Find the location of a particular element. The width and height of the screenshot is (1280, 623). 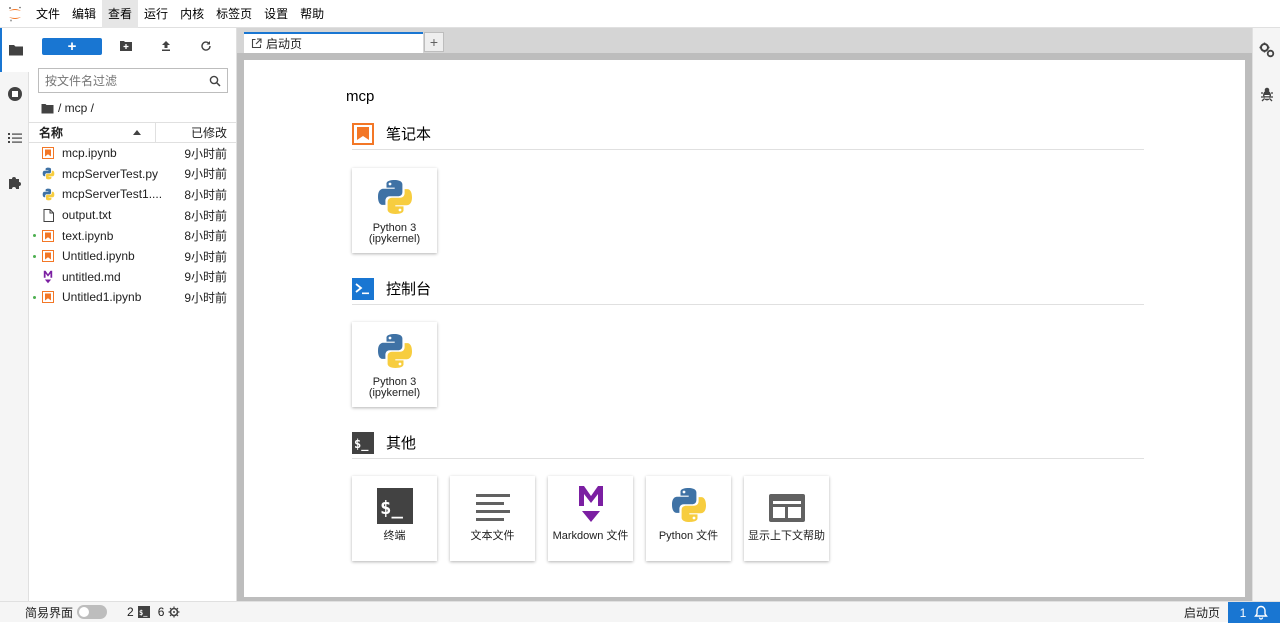

filter-box is located at coordinates (133, 80).